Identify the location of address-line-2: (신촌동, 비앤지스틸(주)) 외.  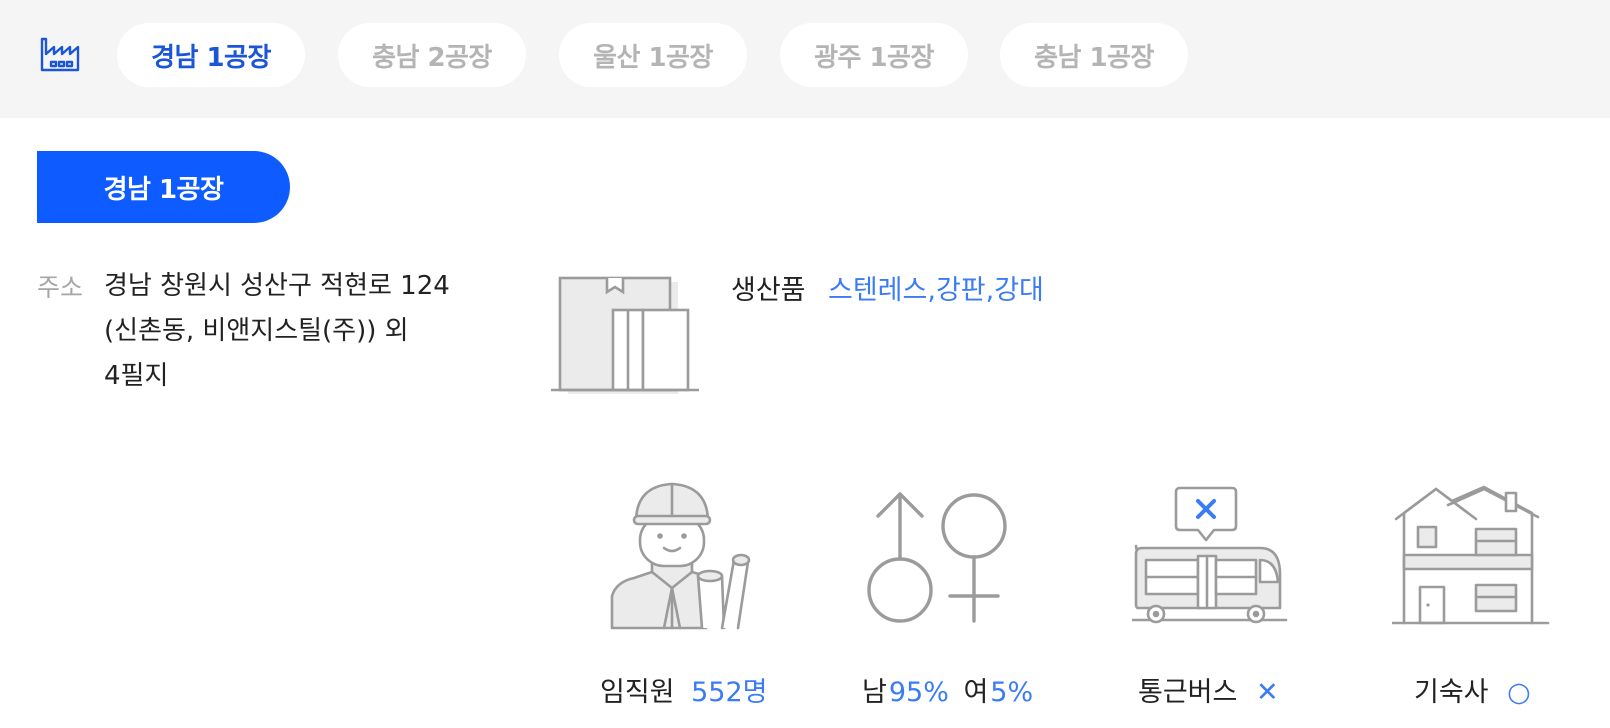
(256, 331).